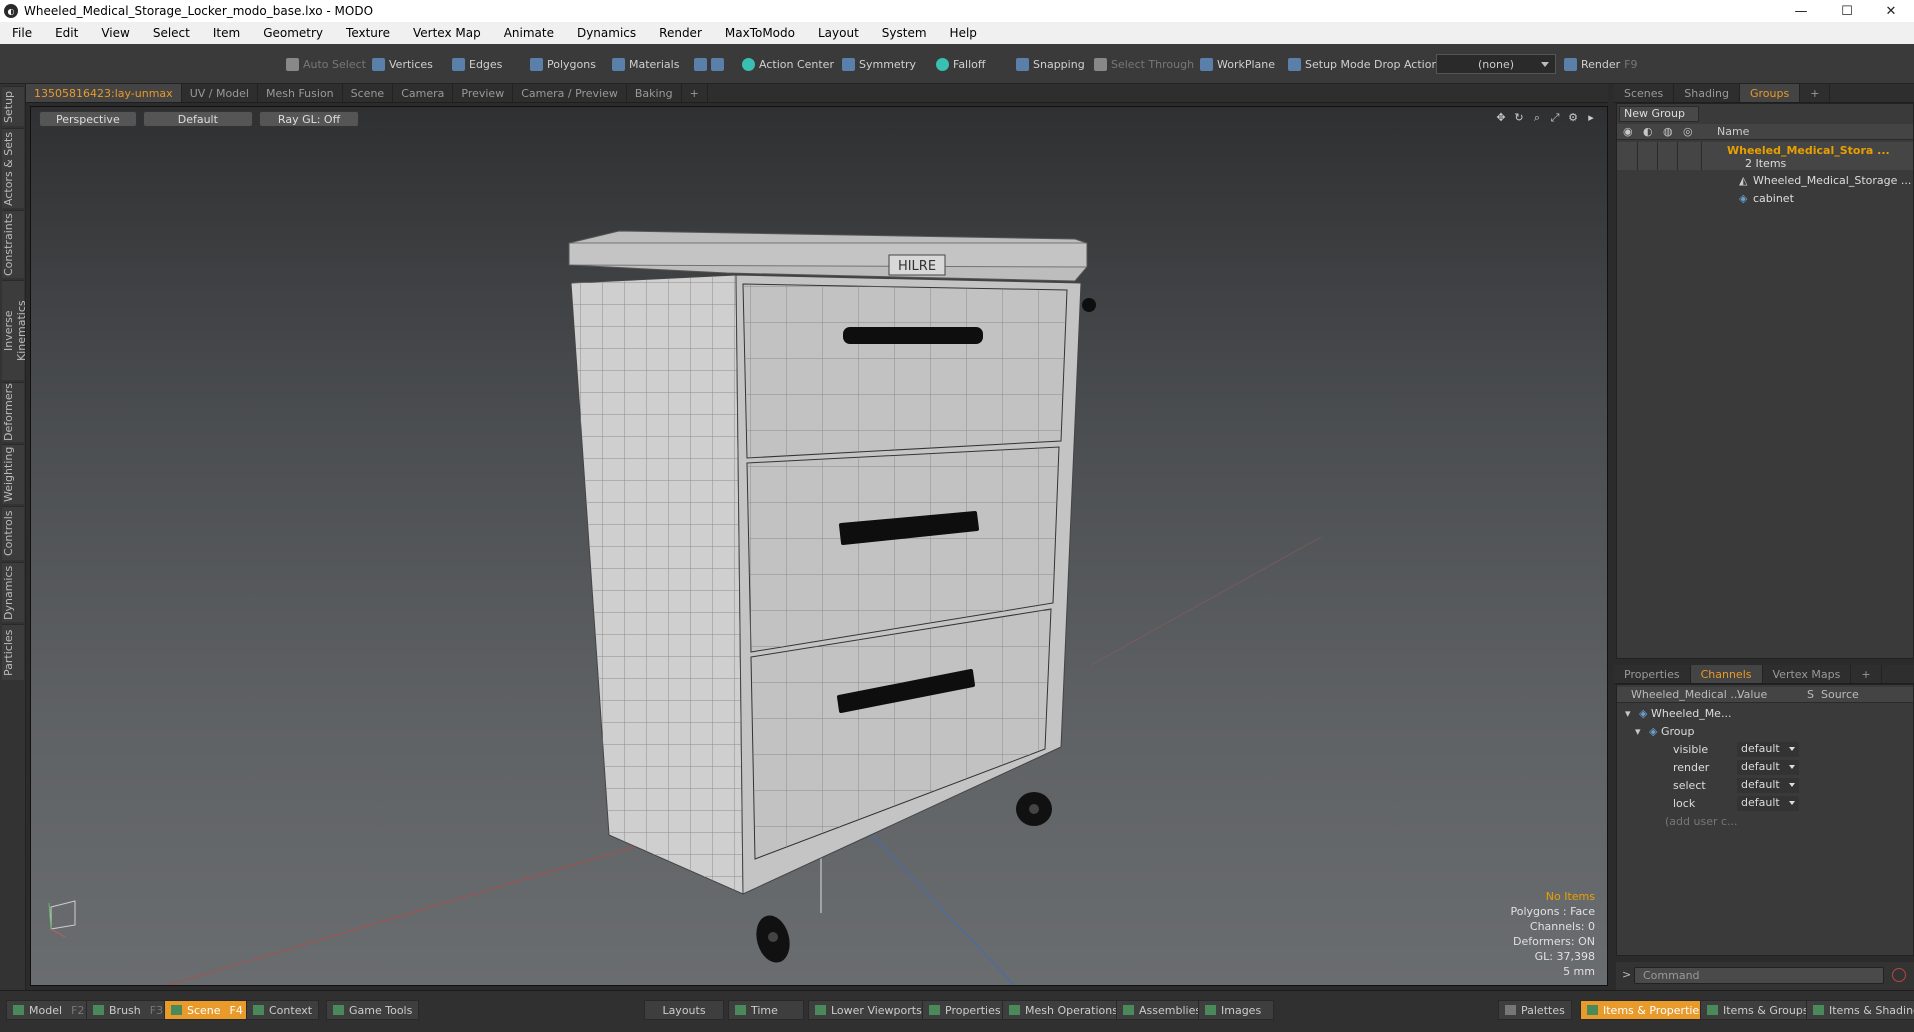  Describe the element at coordinates (423, 93) in the screenshot. I see `tab-camera: Camera` at that location.